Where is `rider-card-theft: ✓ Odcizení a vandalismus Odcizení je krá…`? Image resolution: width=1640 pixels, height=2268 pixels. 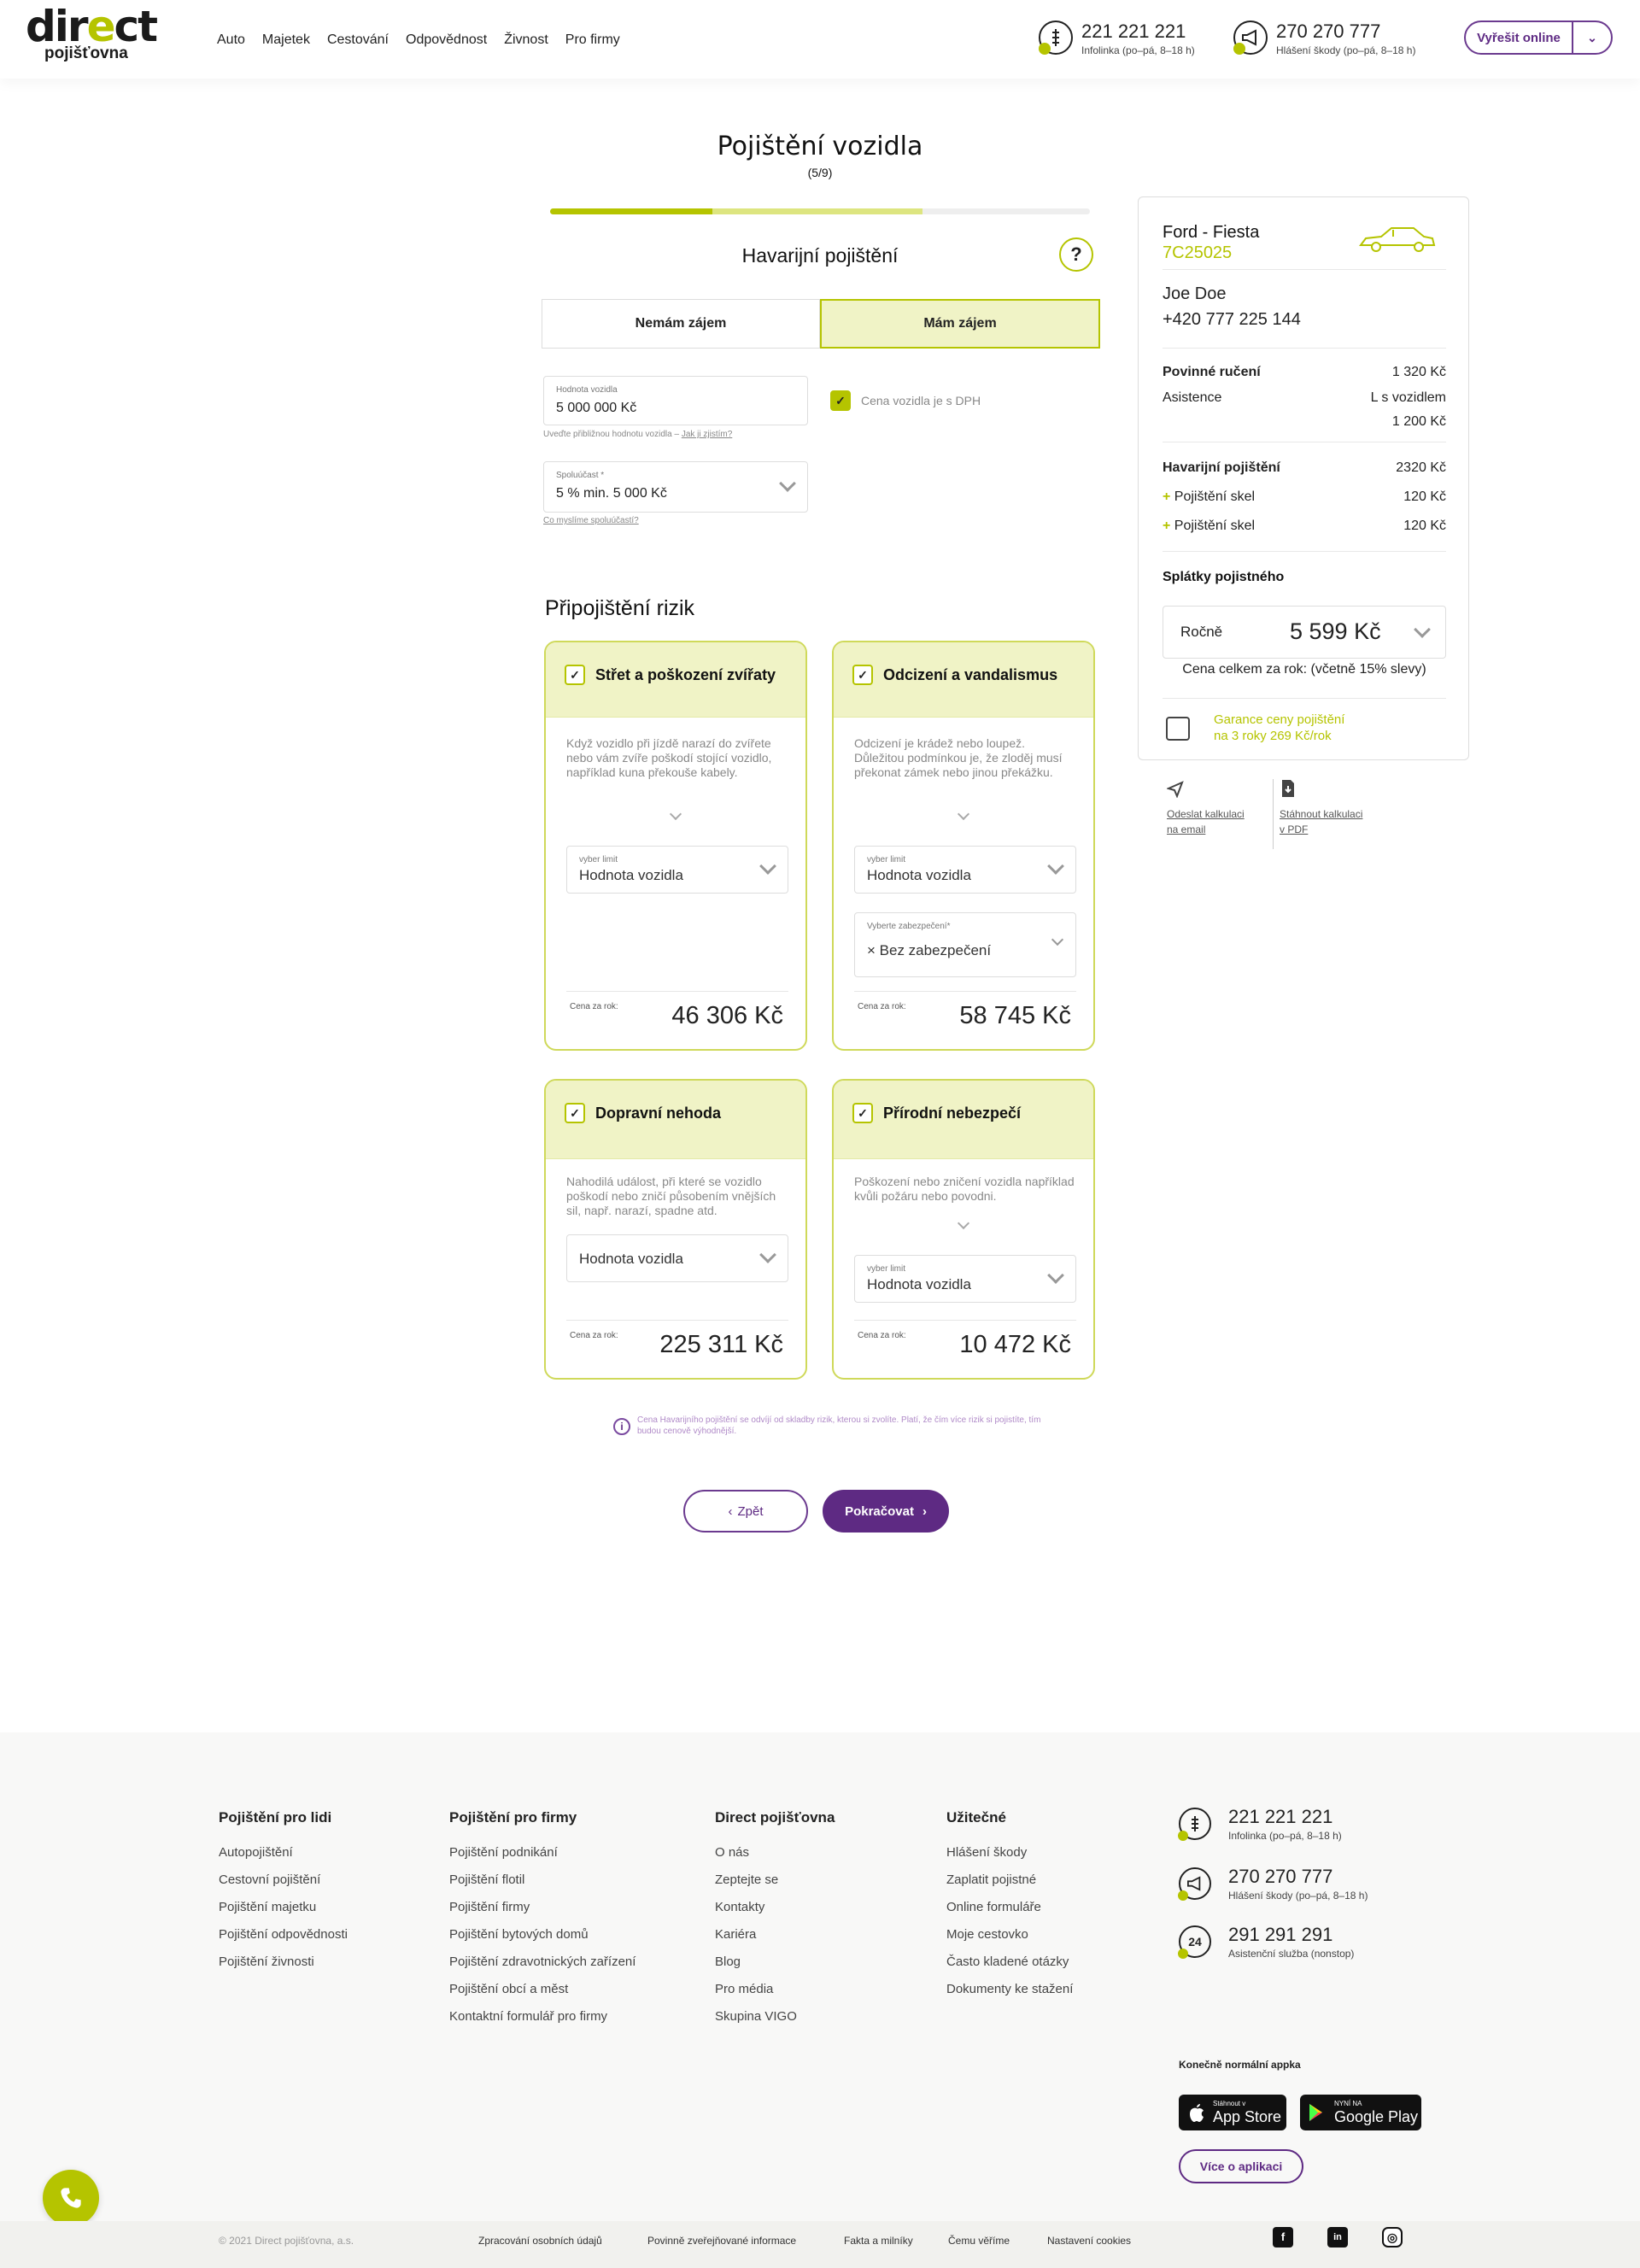 rider-card-theft: ✓ Odcizení a vandalismus Odcizení je krá… is located at coordinates (963, 846).